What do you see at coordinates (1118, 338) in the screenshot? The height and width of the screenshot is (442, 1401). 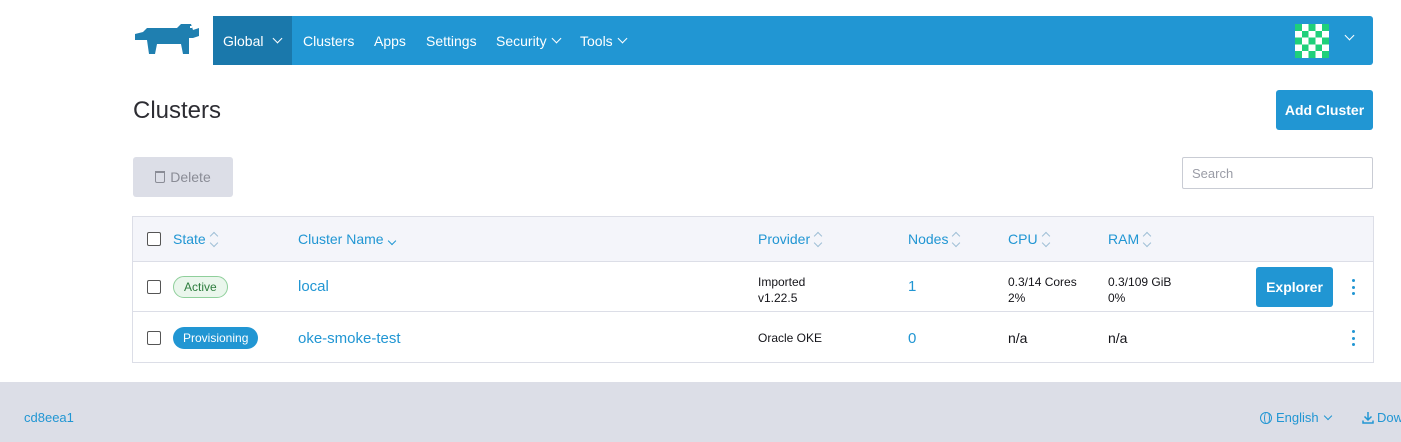 I see `ram-usage: n/a` at bounding box center [1118, 338].